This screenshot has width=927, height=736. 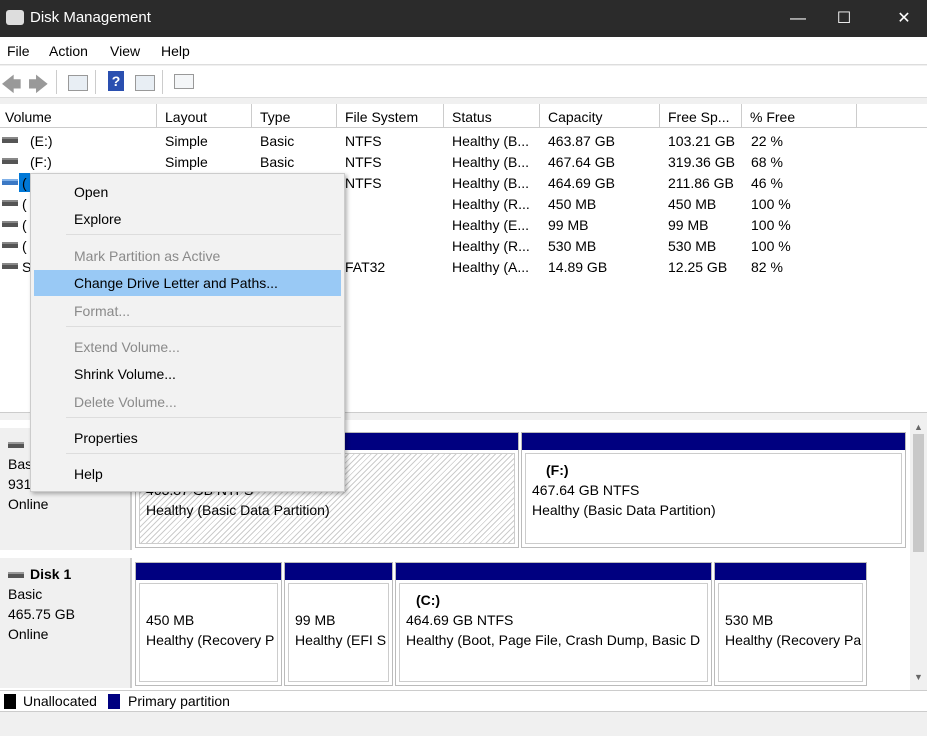 I want to click on partition-recovery-1: 450 MB Healthy (Recovery P, so click(x=208, y=624).